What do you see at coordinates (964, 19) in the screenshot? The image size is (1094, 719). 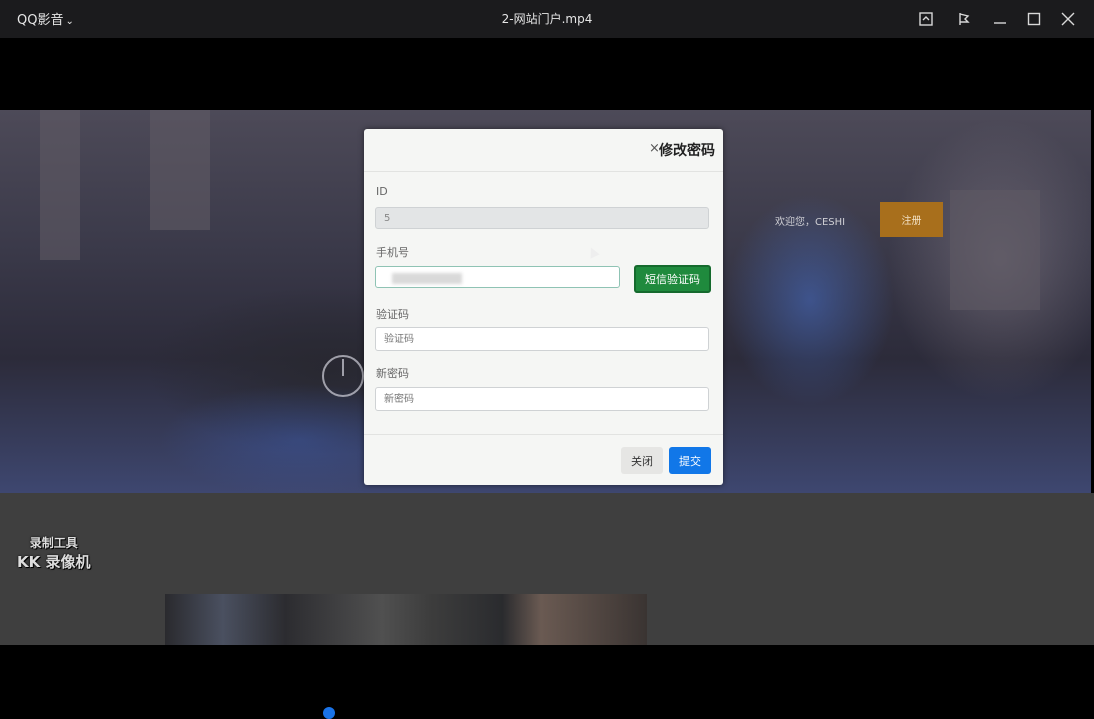 I see `pin-icon` at bounding box center [964, 19].